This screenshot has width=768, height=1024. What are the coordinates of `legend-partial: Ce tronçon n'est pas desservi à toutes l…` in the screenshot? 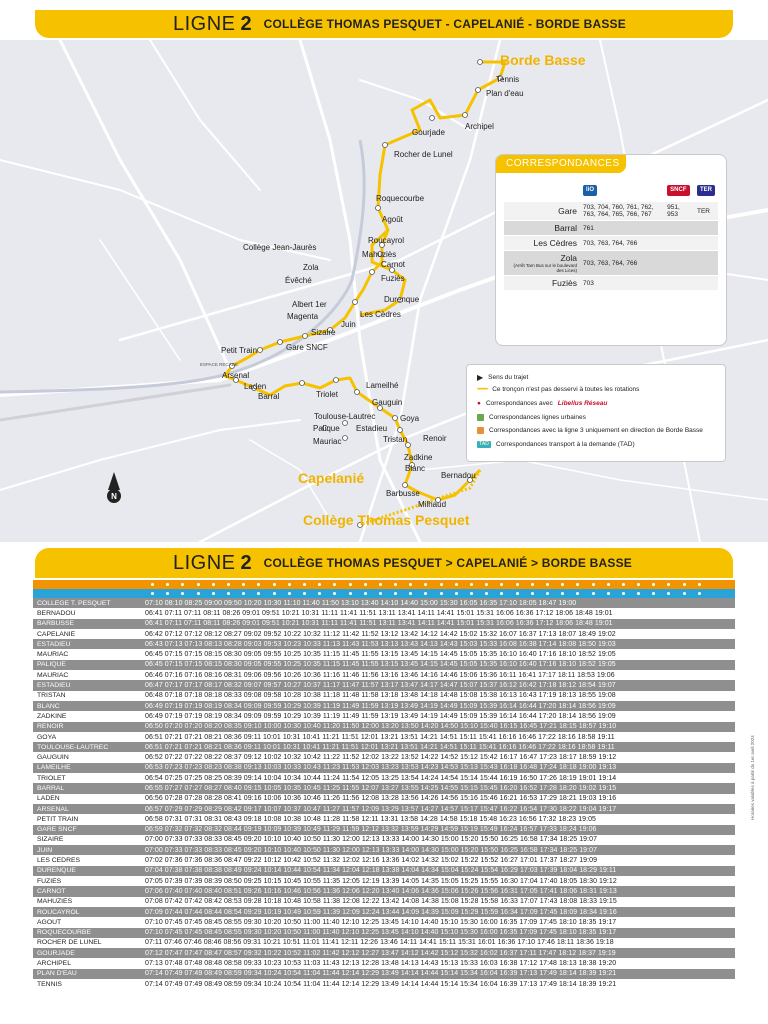 It's located at (566, 389).